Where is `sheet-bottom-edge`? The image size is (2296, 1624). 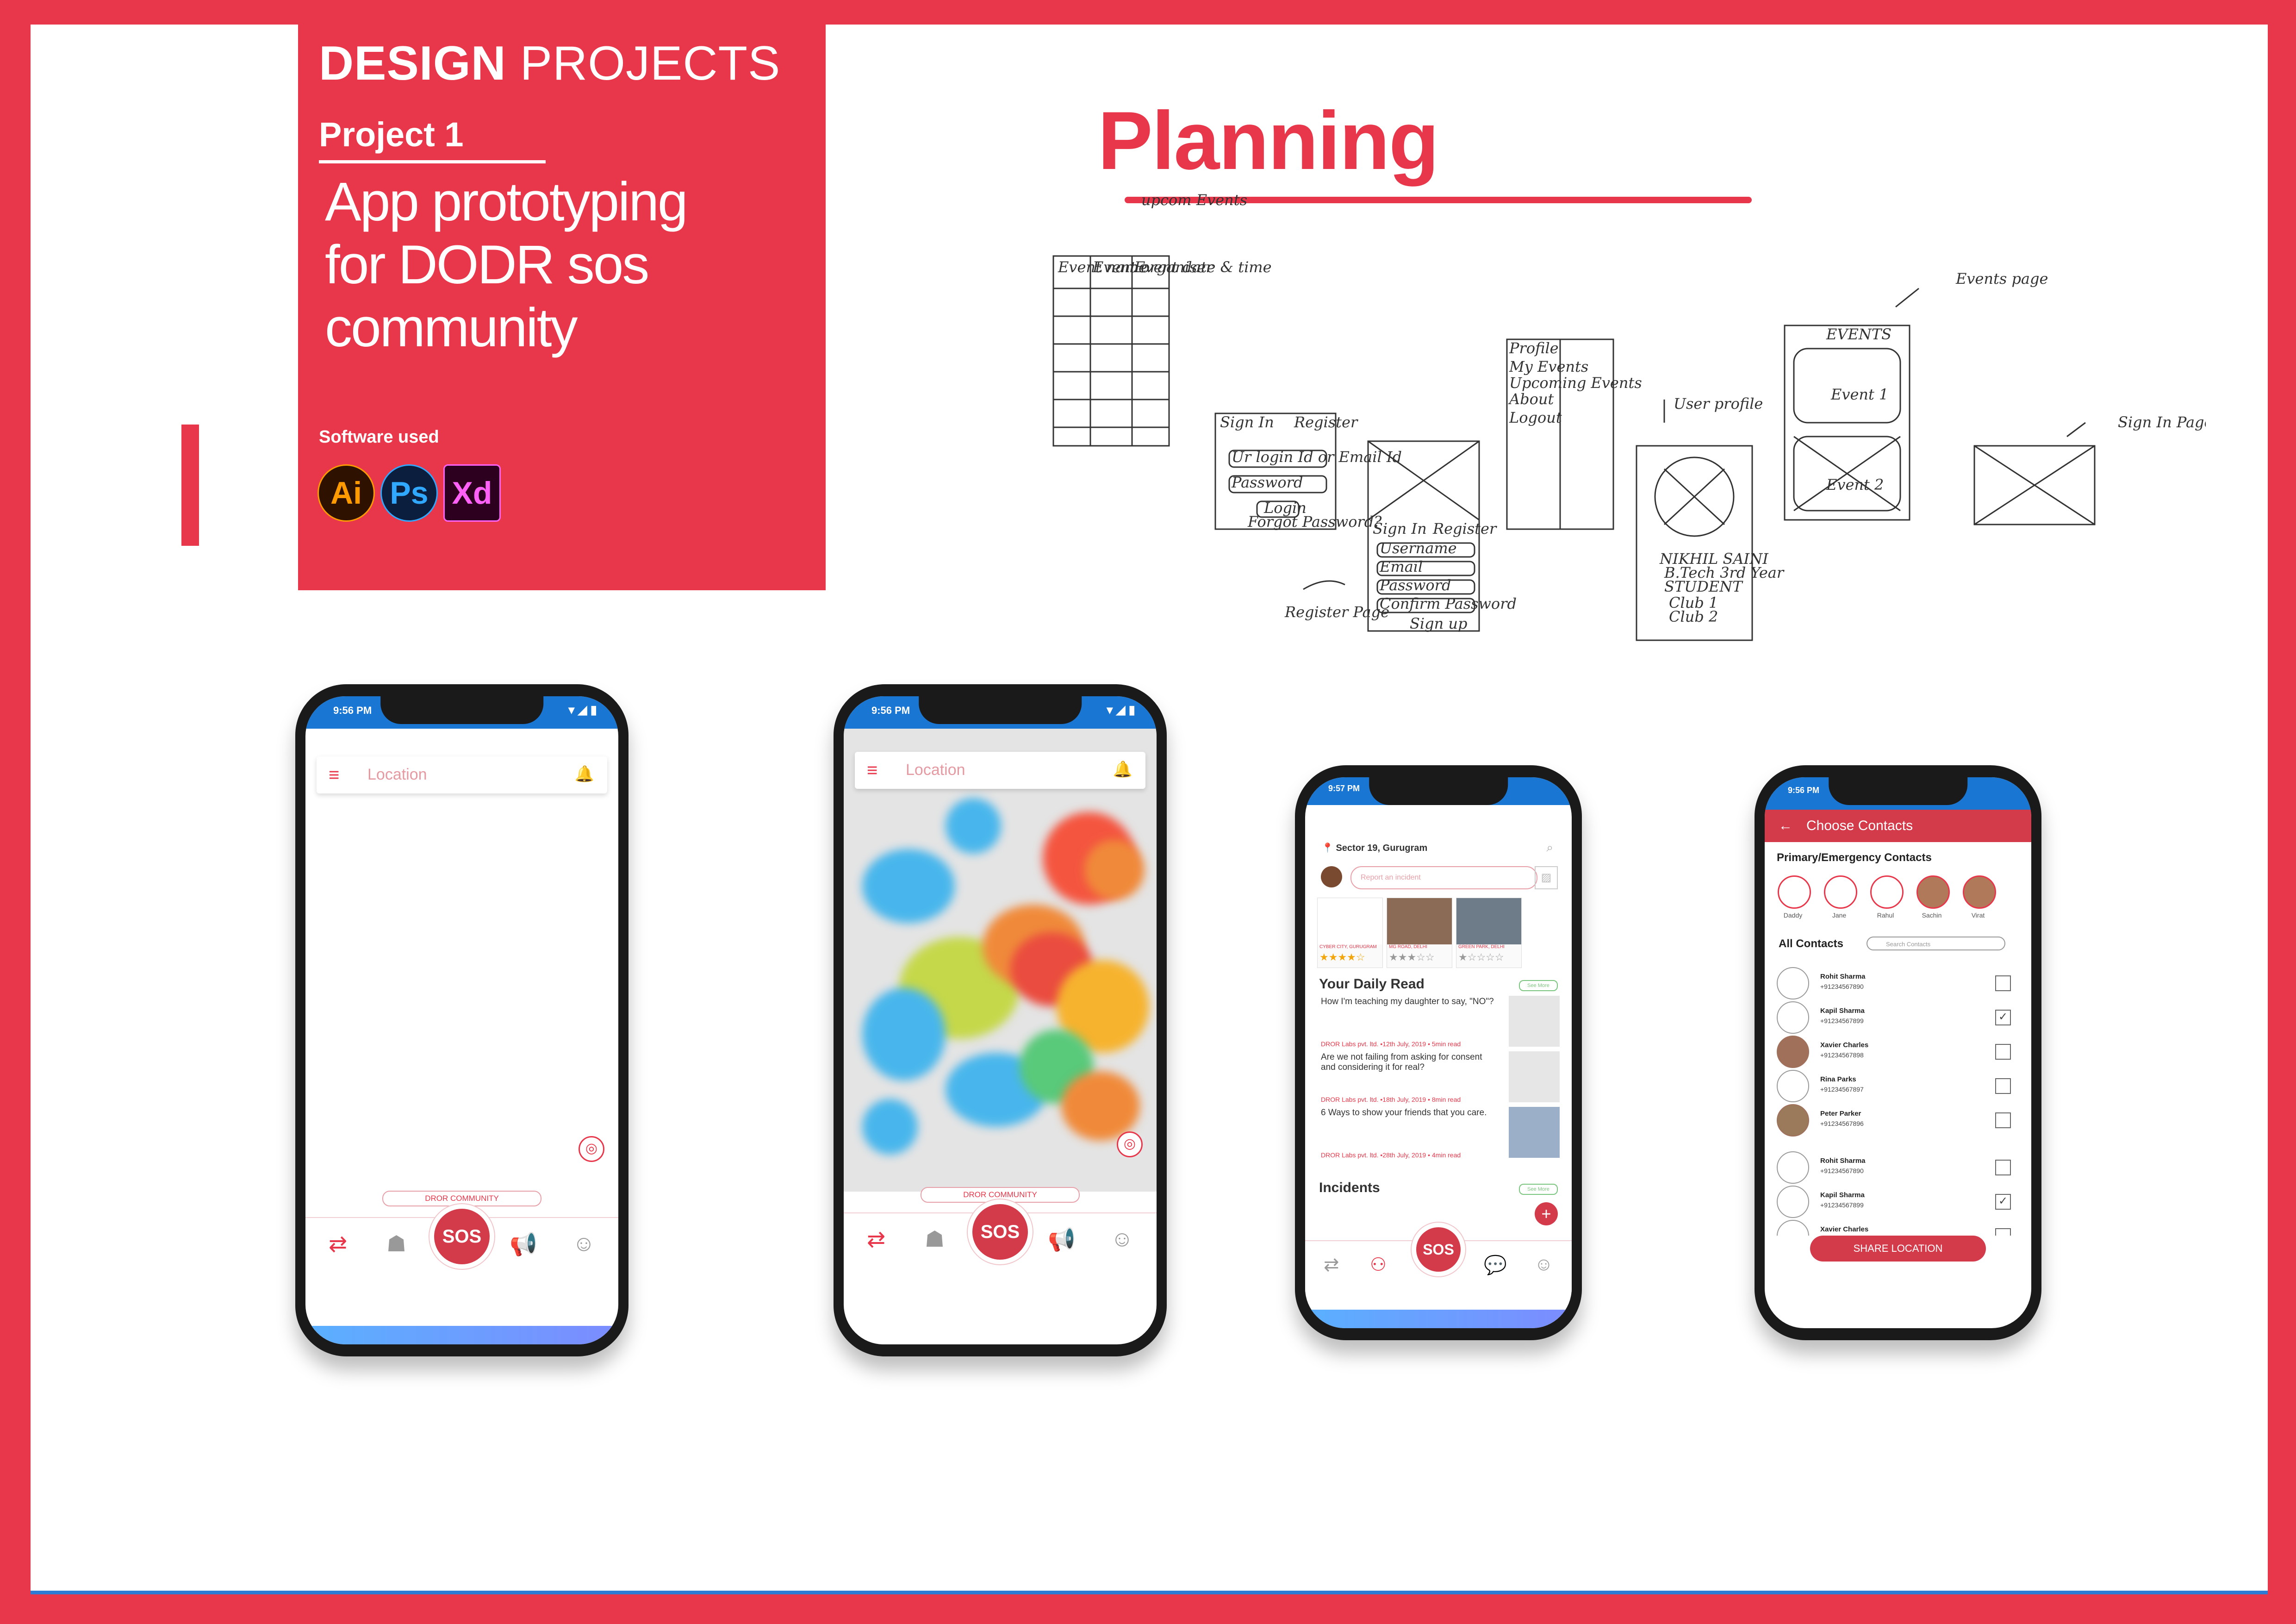
sheet-bottom-edge is located at coordinates (1149, 1592).